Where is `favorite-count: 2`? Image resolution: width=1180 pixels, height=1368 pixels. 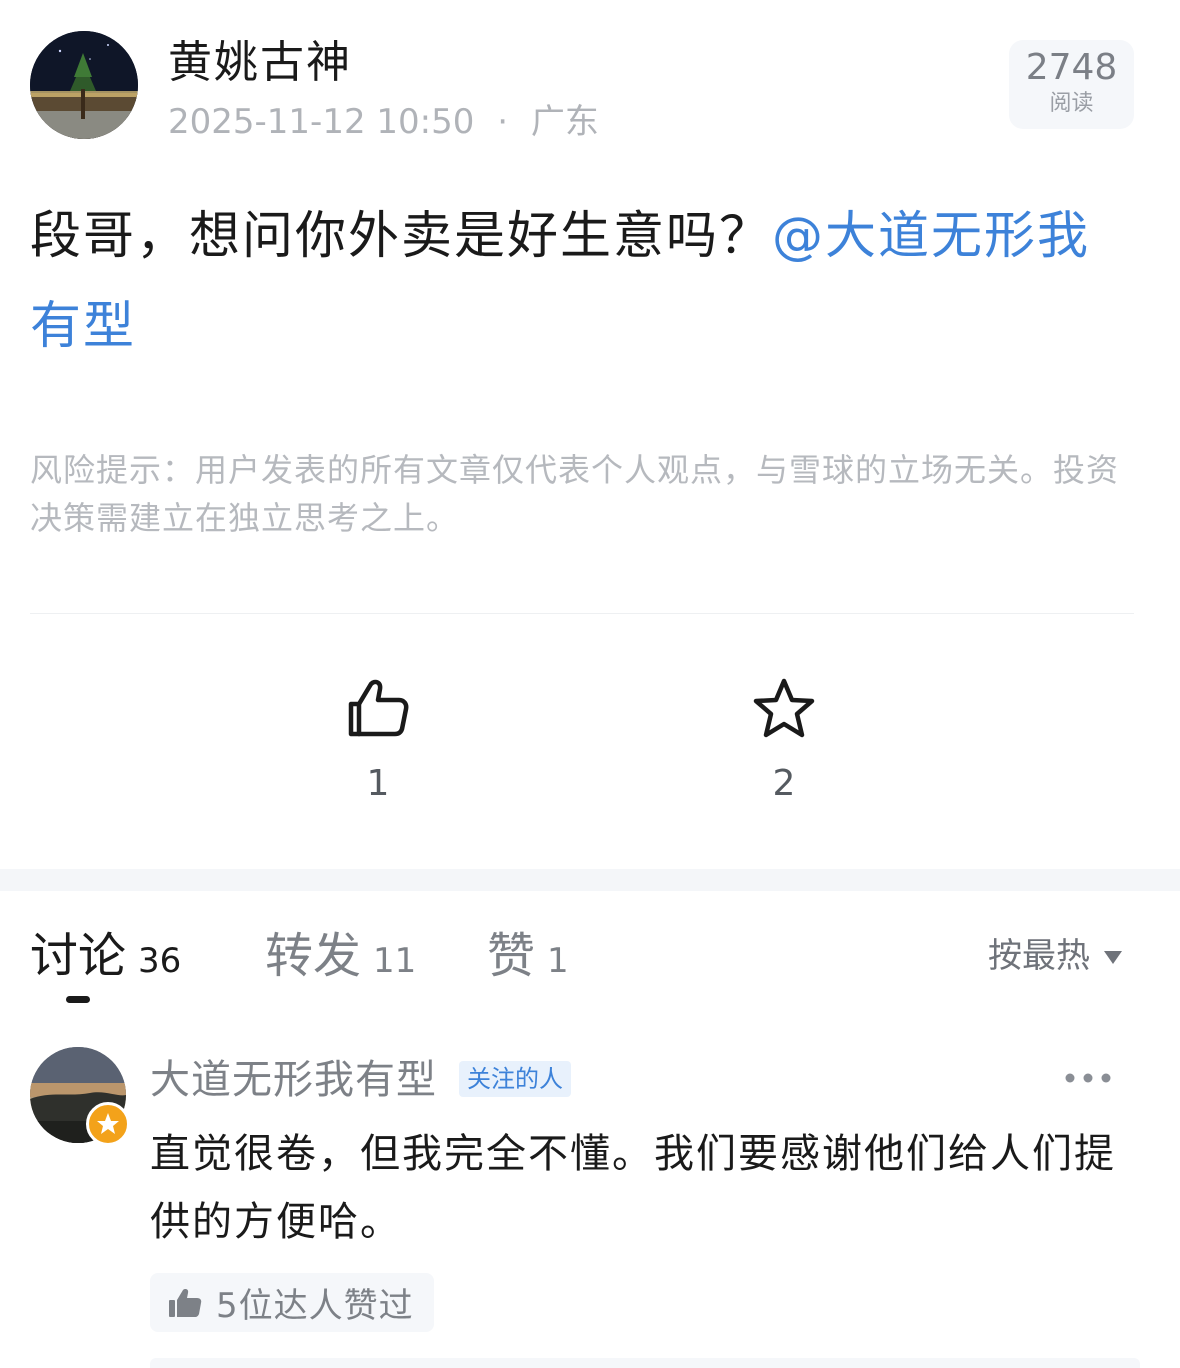
favorite-count: 2 is located at coordinates (784, 783).